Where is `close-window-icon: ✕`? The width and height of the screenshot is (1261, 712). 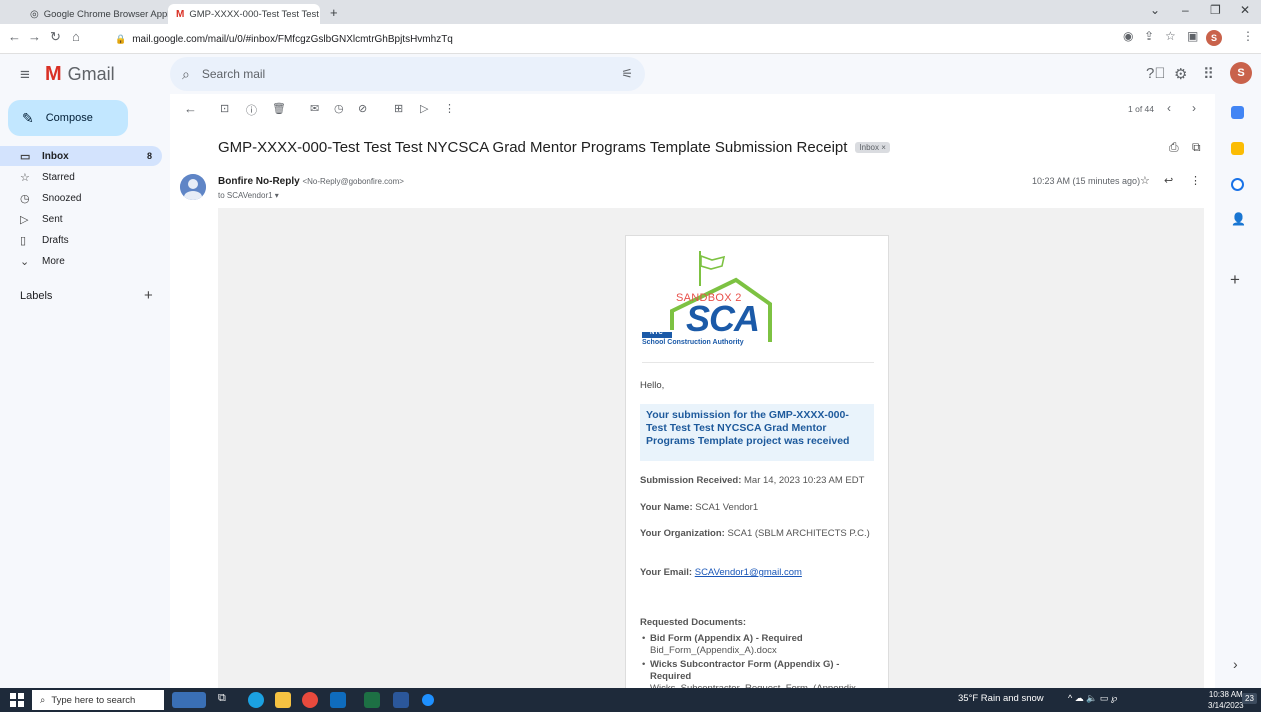
close-window-icon: ✕ is located at coordinates (1245, 10).